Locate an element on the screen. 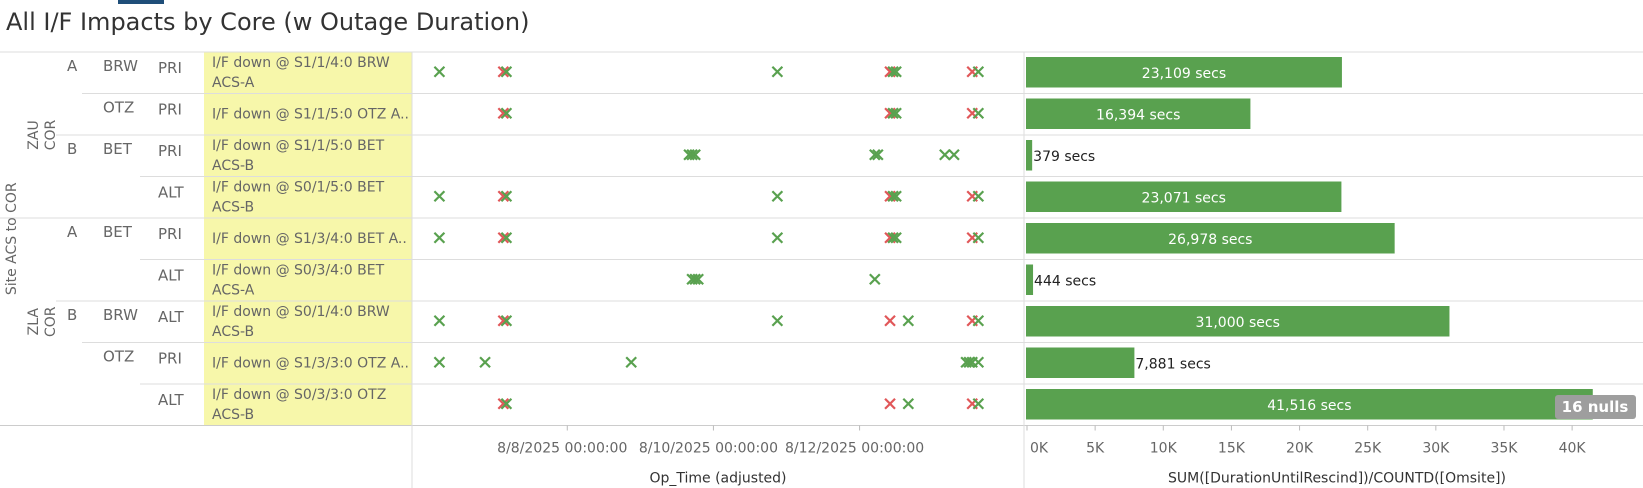 The image size is (1643, 488). interface-label: I/F down @ S1/1/5:0 BET is located at coordinates (298, 146).